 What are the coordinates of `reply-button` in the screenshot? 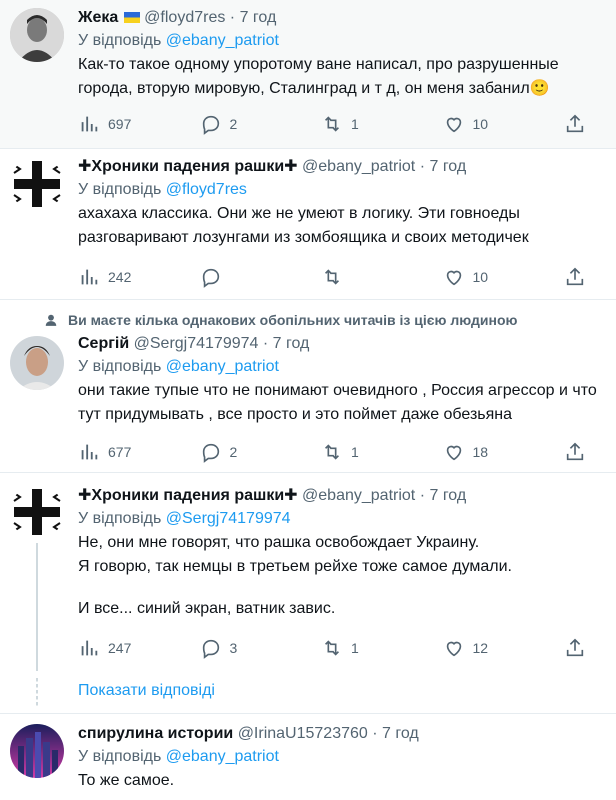 It's located at (261, 277).